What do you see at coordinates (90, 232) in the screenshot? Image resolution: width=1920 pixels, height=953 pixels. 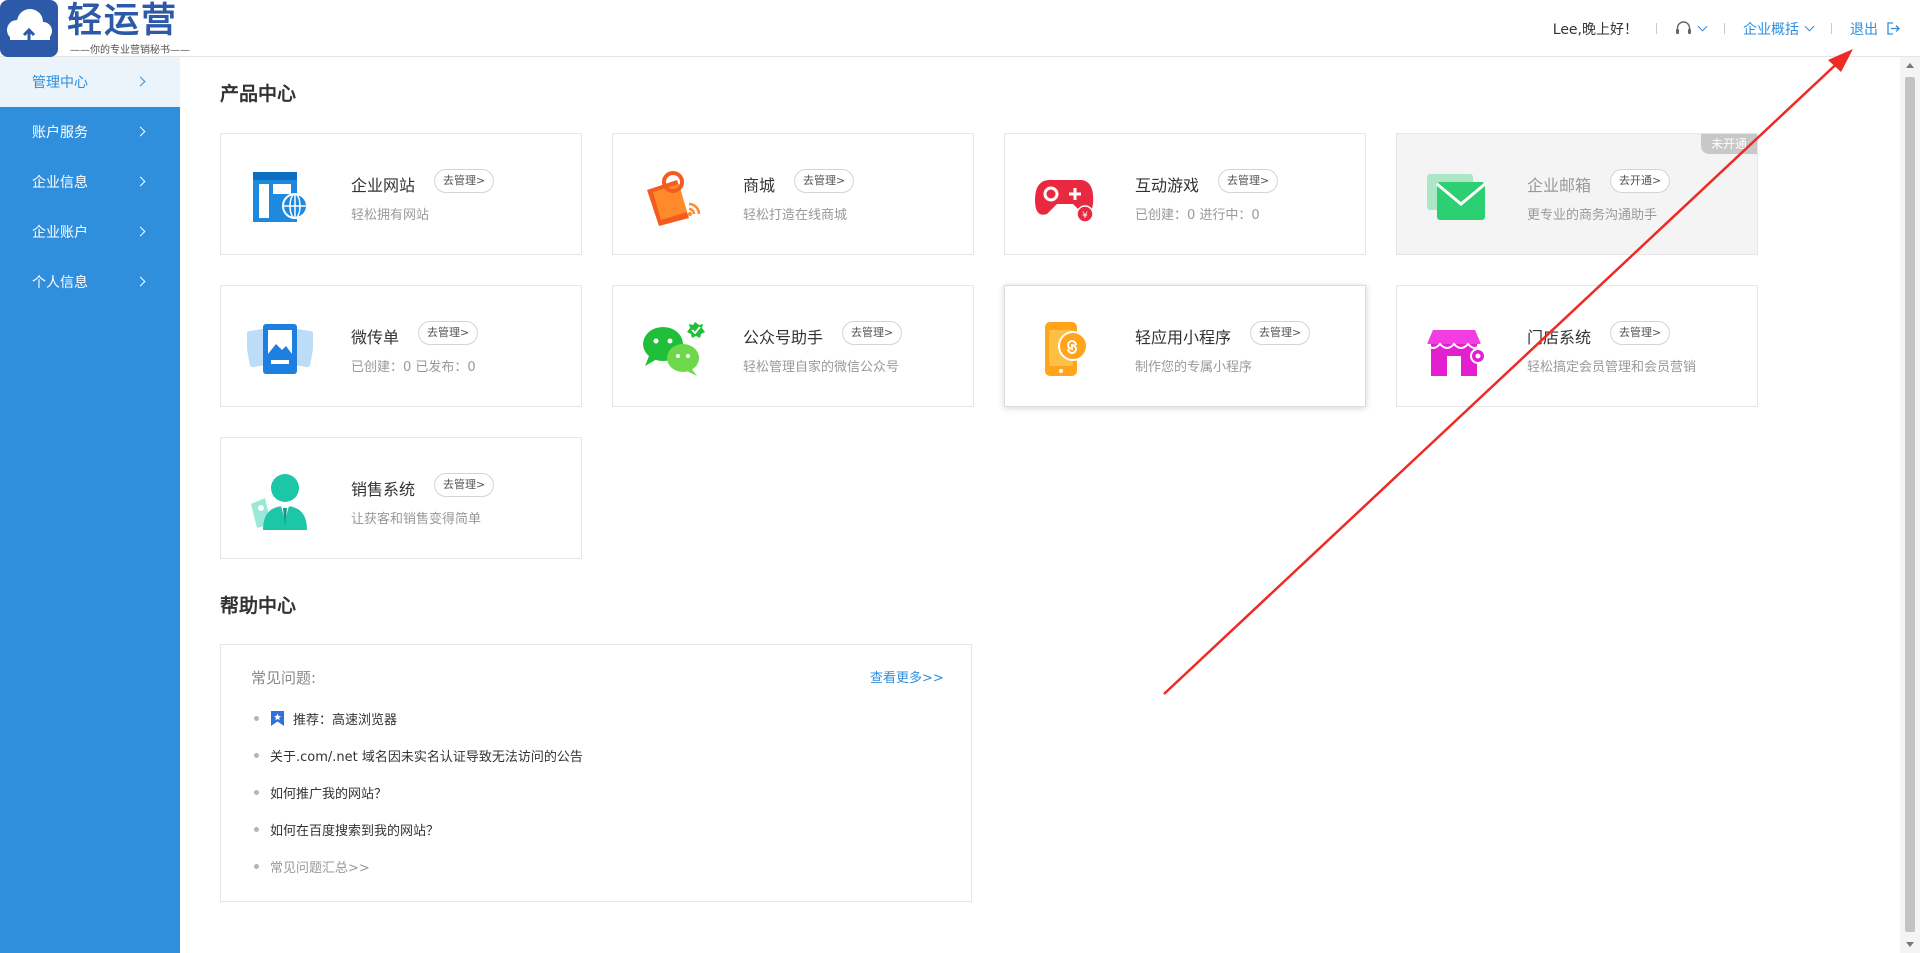 I see `sidebar-item-company-account: 企业账户` at bounding box center [90, 232].